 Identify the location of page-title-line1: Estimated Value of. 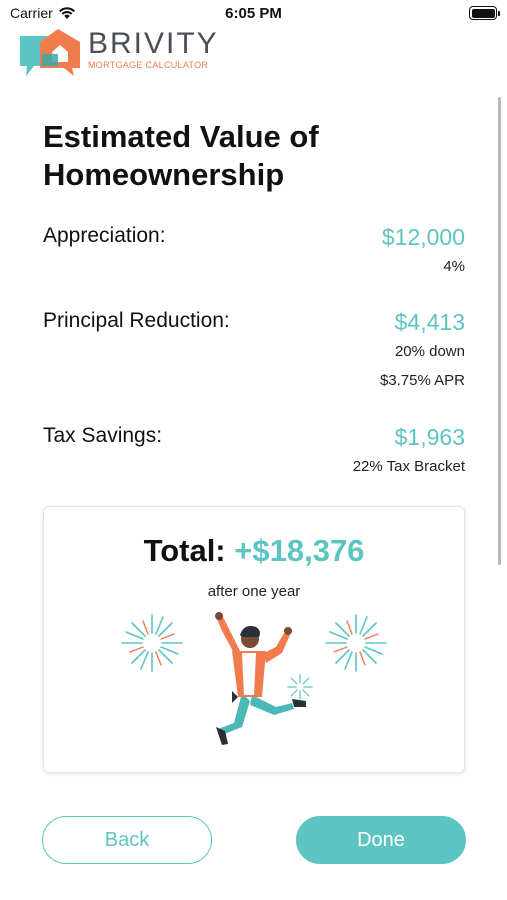
(181, 136).